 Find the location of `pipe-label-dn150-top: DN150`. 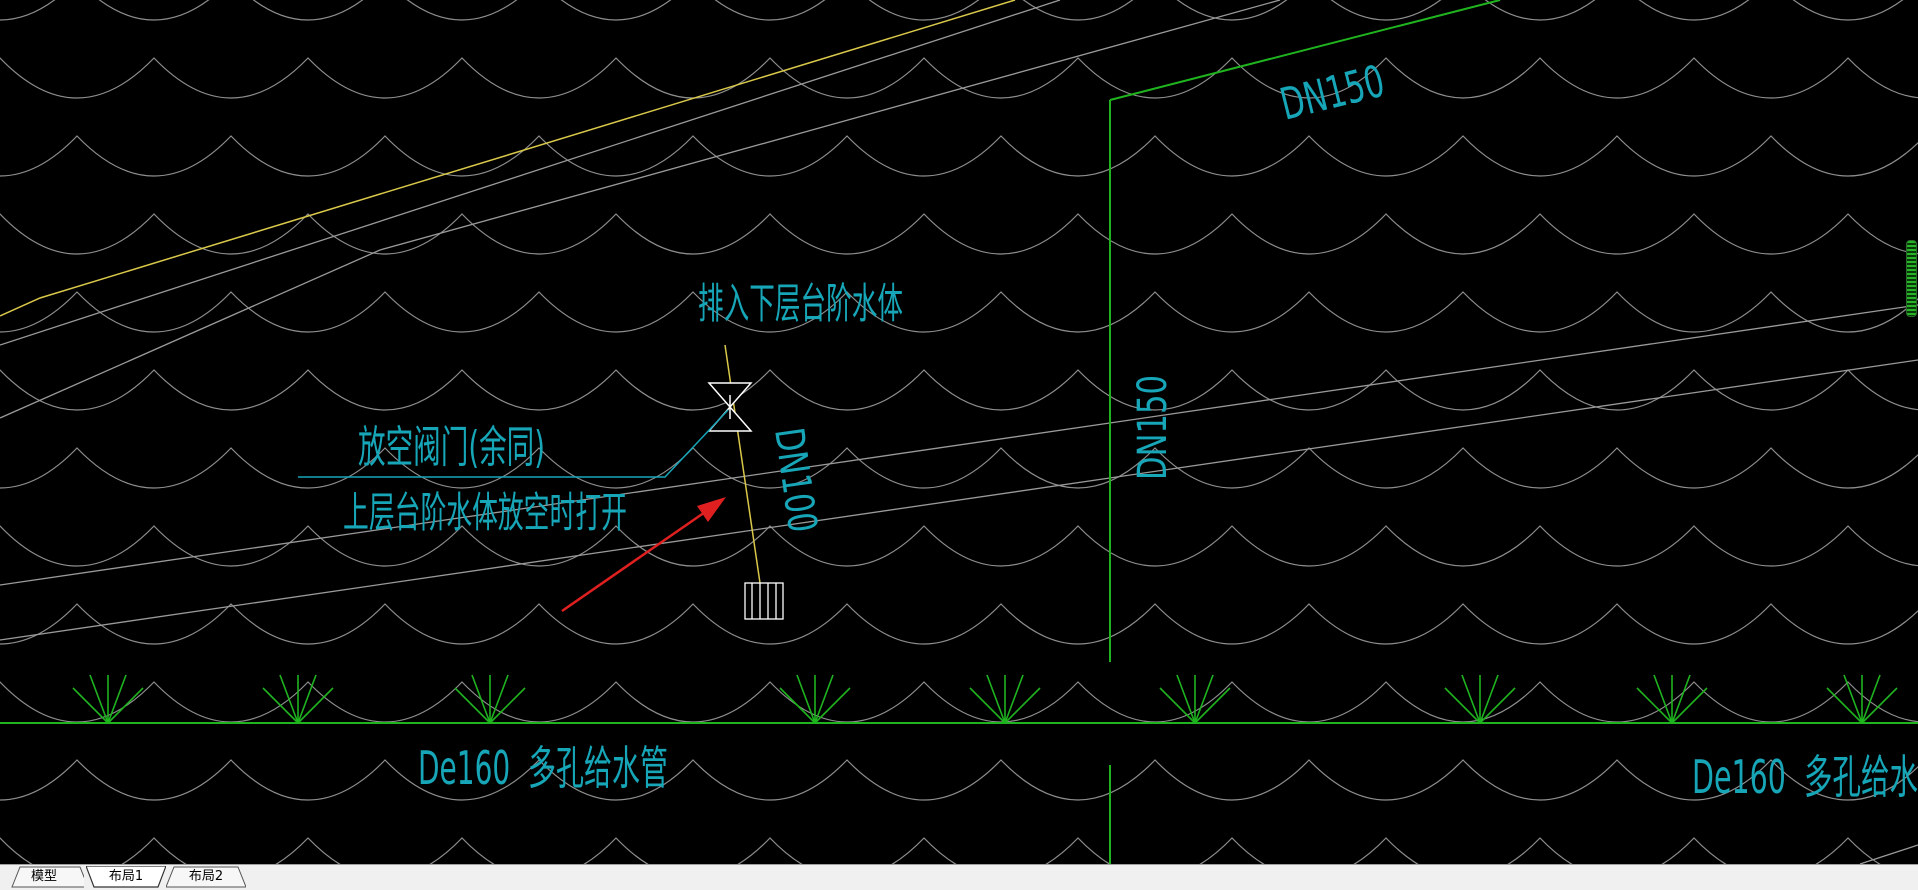

pipe-label-dn150-top: DN150 is located at coordinates (1332, 93).